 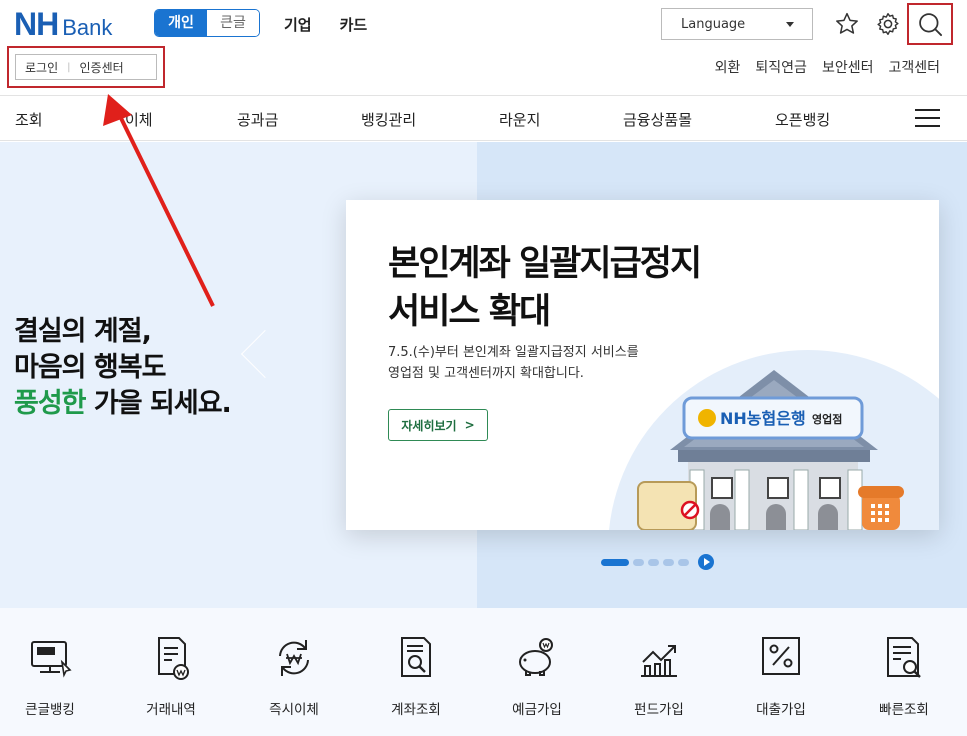 I want to click on nav-transfer: 이체, so click(x=139, y=119).